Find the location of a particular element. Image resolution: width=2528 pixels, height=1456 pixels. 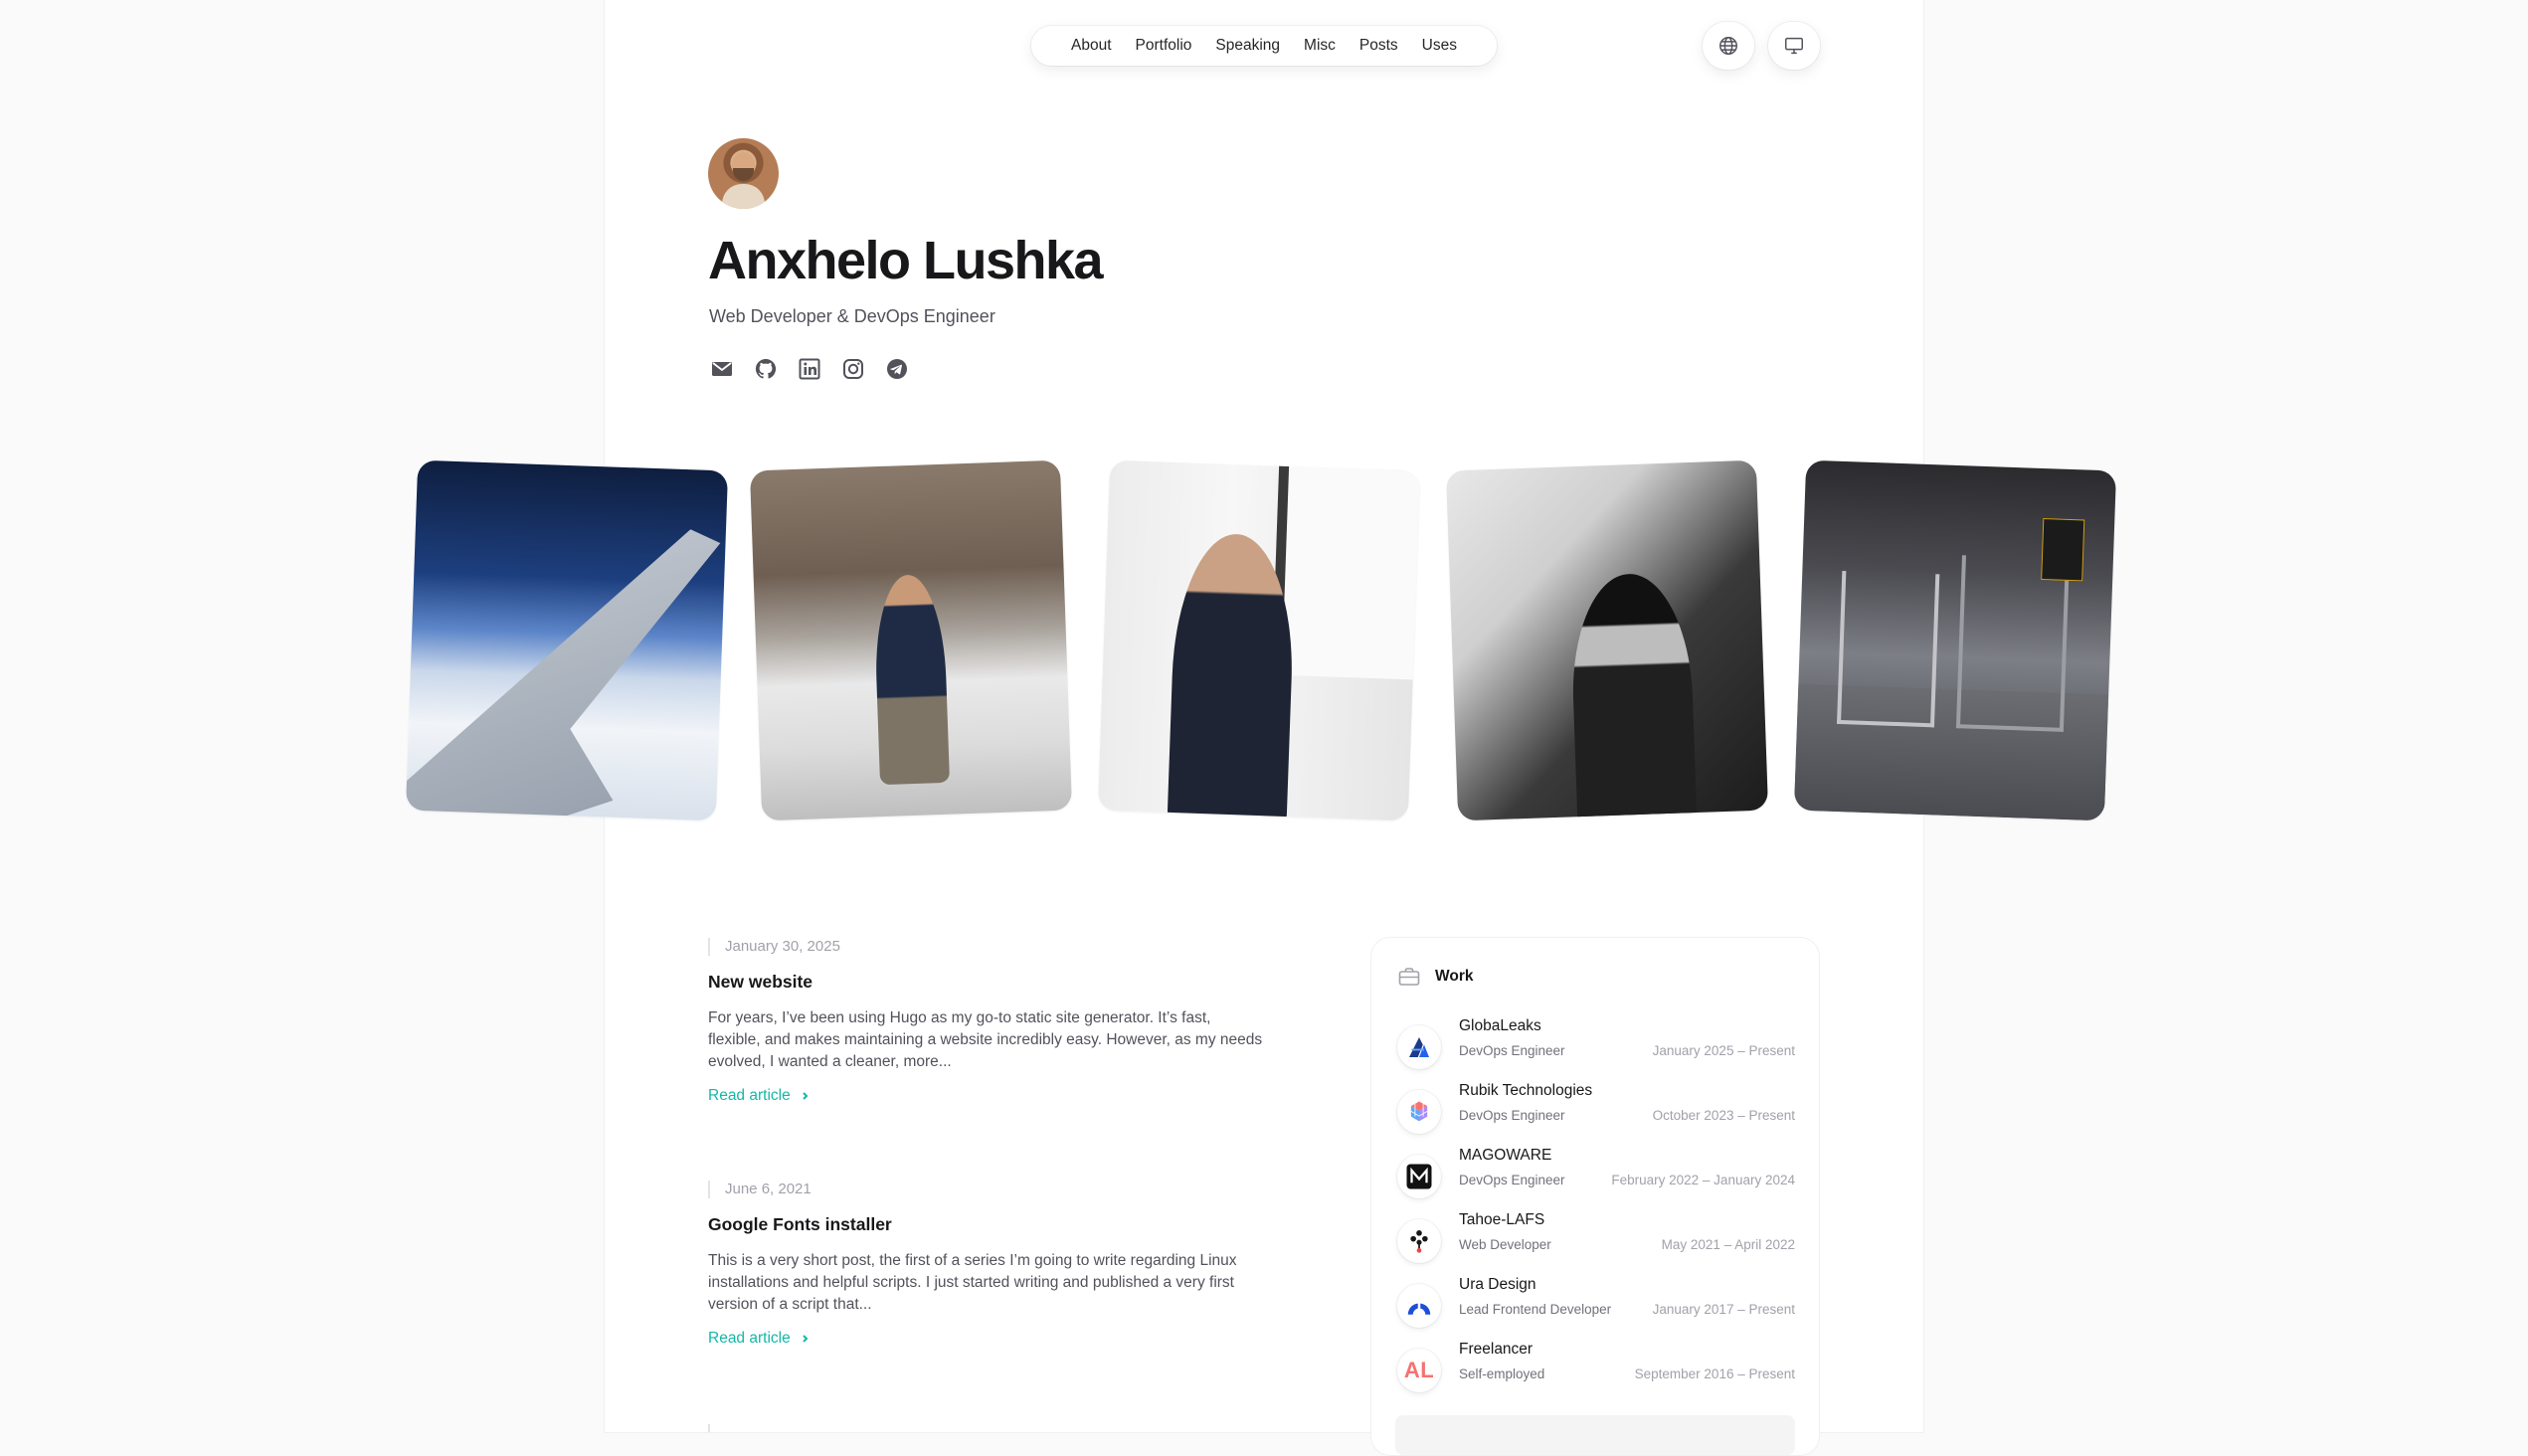

linkedin-icon is located at coordinates (809, 369).